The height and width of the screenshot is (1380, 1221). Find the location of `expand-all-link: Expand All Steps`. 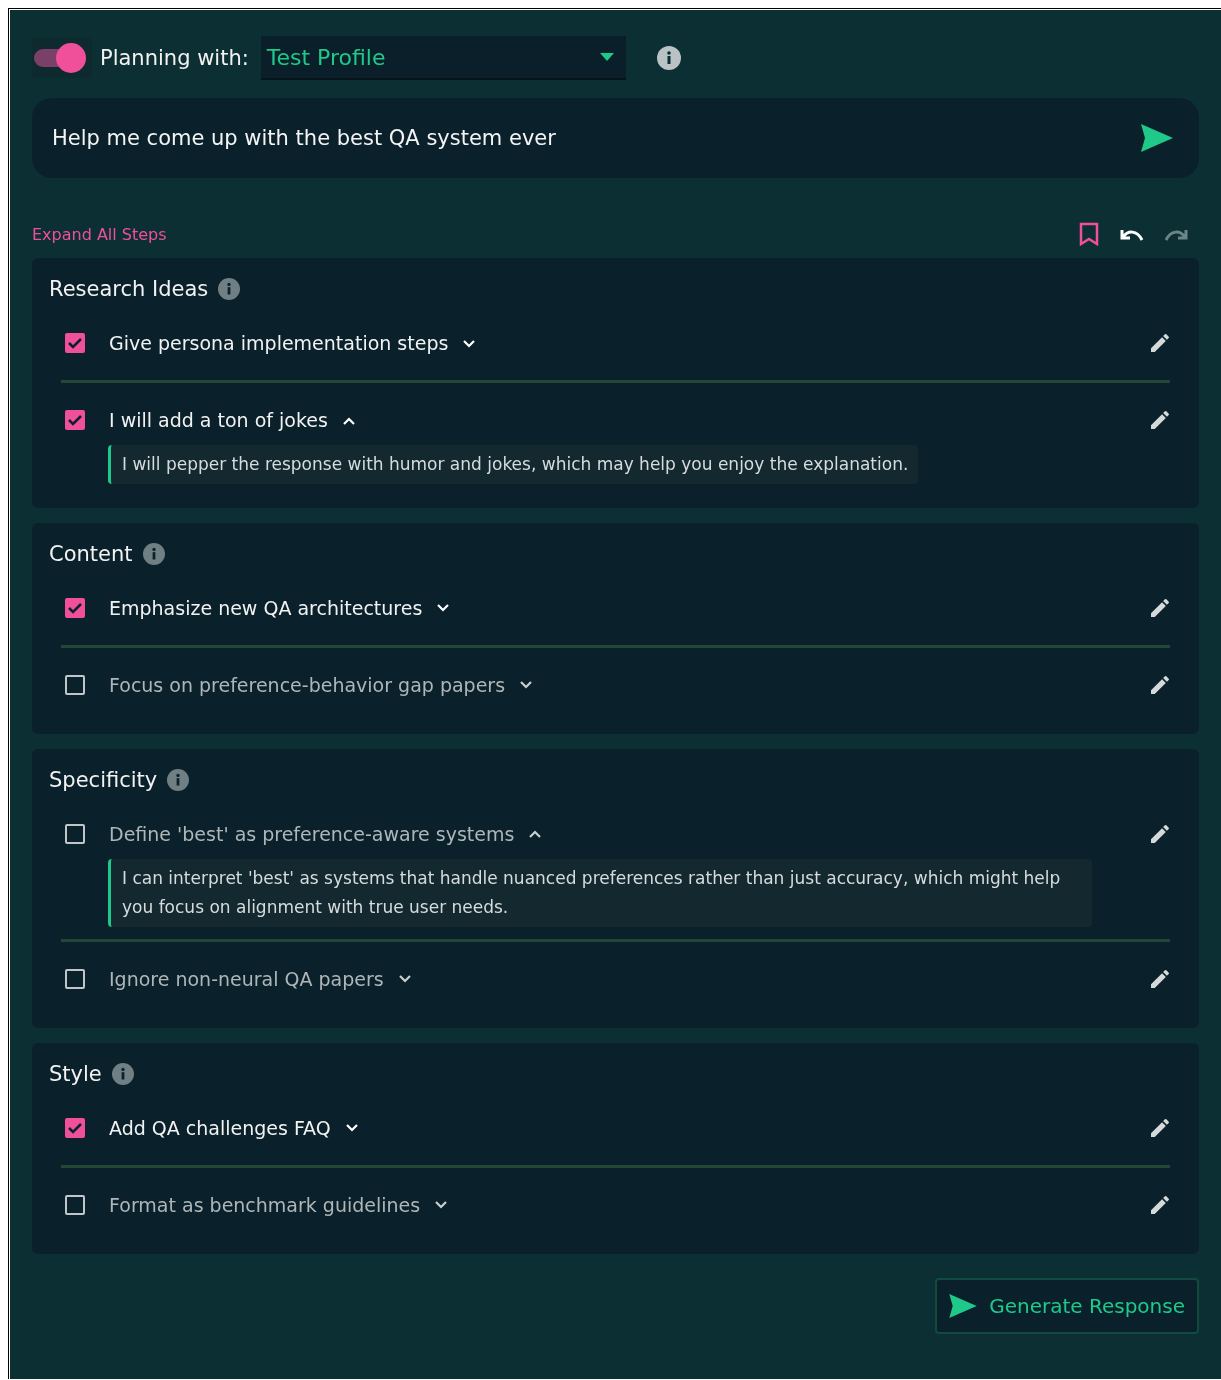

expand-all-link: Expand All Steps is located at coordinates (99, 234).